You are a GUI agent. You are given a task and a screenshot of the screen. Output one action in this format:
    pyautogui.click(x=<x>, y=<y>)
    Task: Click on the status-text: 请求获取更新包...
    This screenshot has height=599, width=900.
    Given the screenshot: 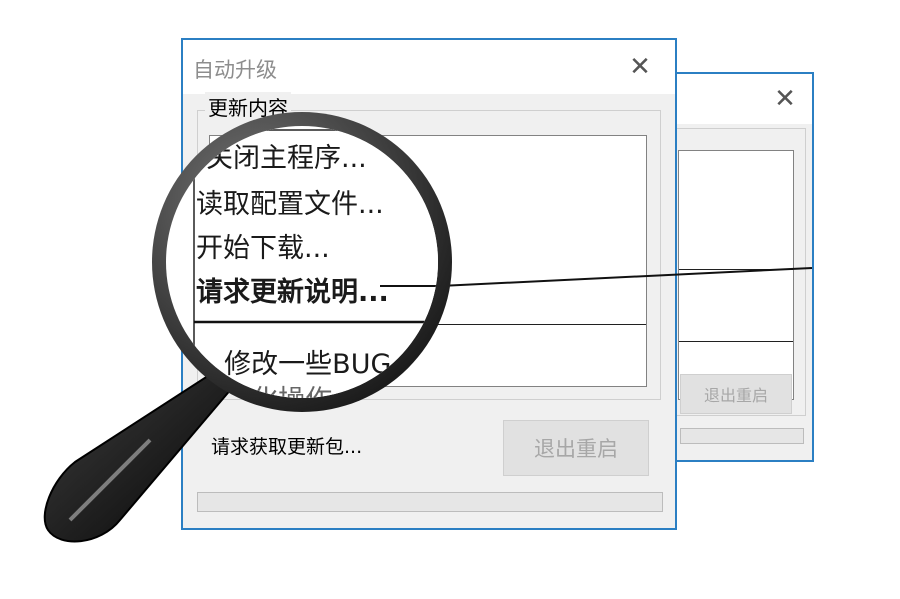 What is the action you would take?
    pyautogui.click(x=287, y=447)
    